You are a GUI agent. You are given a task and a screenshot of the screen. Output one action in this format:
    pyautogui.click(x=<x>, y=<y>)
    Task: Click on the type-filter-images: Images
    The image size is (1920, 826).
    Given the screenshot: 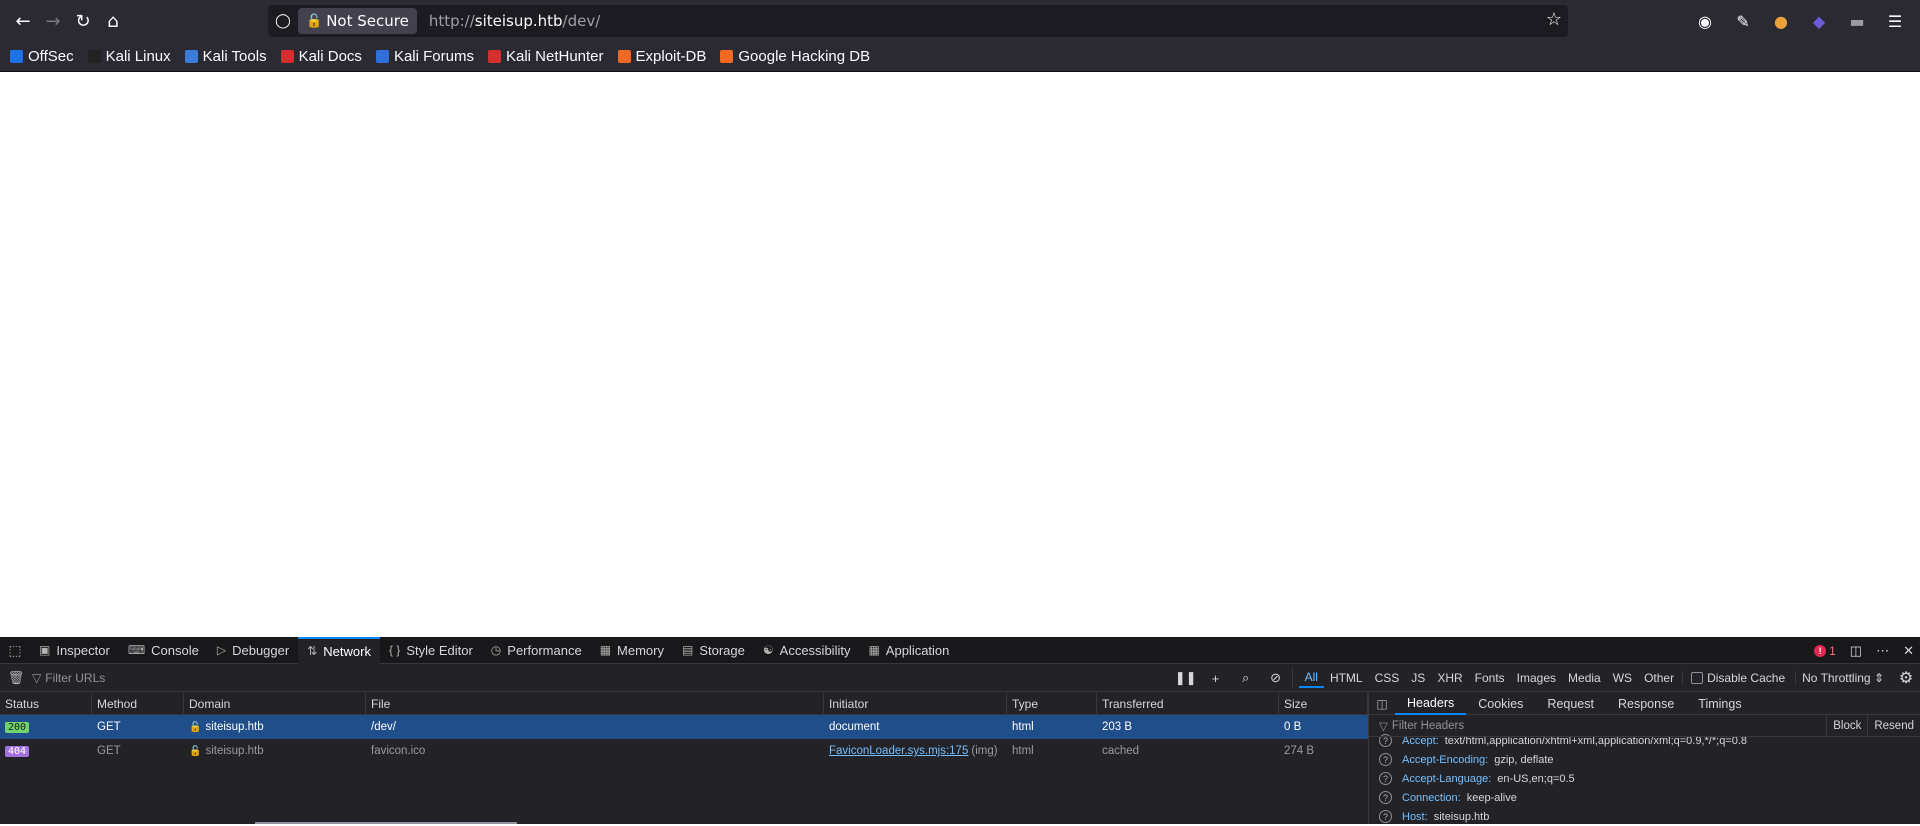 What is the action you would take?
    pyautogui.click(x=1536, y=678)
    